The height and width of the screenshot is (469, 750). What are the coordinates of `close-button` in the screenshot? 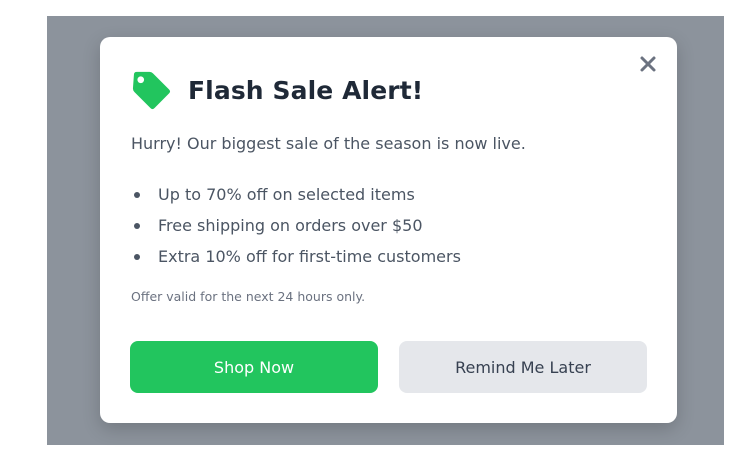 It's located at (648, 64).